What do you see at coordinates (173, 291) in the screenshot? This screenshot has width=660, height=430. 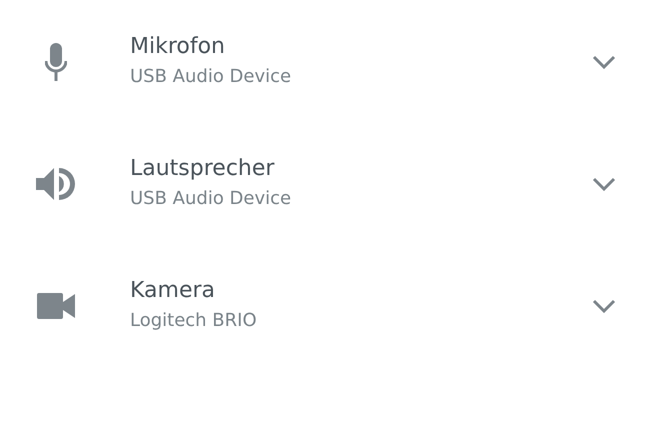 I see `device-name: Kamera` at bounding box center [173, 291].